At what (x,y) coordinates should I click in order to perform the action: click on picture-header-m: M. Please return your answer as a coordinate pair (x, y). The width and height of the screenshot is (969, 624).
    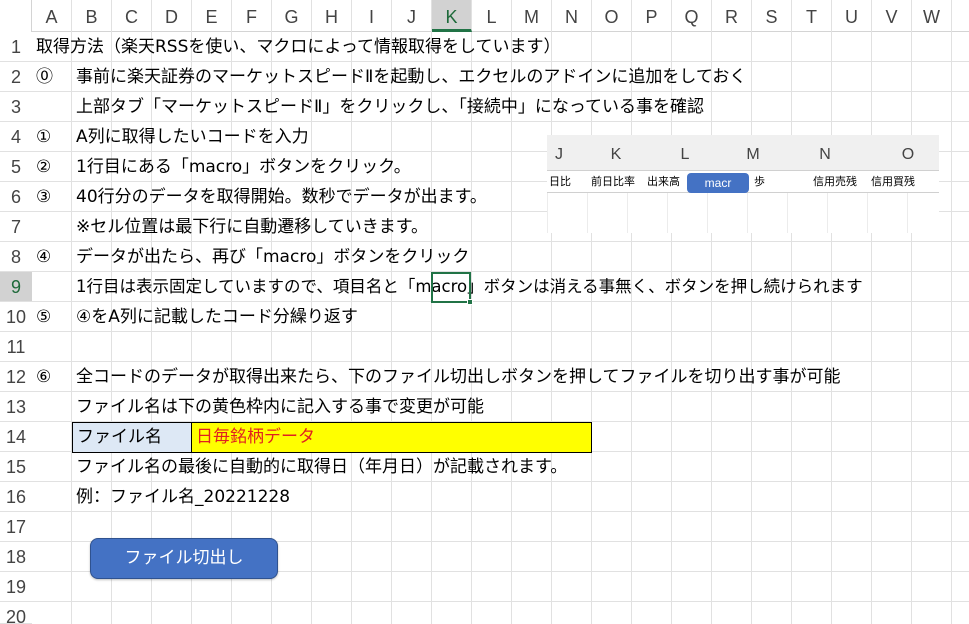
    Looking at the image, I should click on (753, 154).